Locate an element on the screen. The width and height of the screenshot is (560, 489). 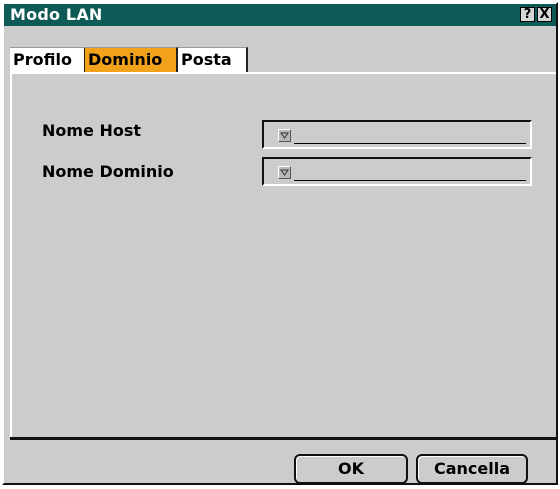
host-name-input is located at coordinates (410, 134).